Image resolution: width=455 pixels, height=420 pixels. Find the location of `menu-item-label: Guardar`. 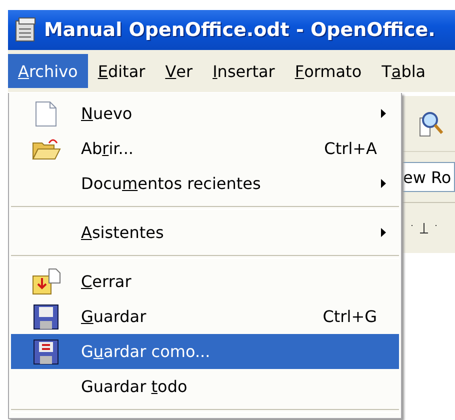

menu-item-label: Guardar is located at coordinates (114, 316).